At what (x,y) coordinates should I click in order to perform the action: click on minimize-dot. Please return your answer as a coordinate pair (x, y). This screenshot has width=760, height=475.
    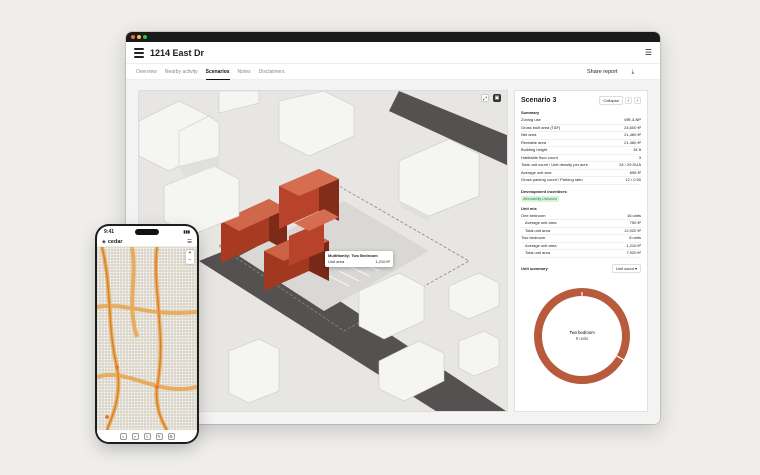
    Looking at the image, I should click on (139, 37).